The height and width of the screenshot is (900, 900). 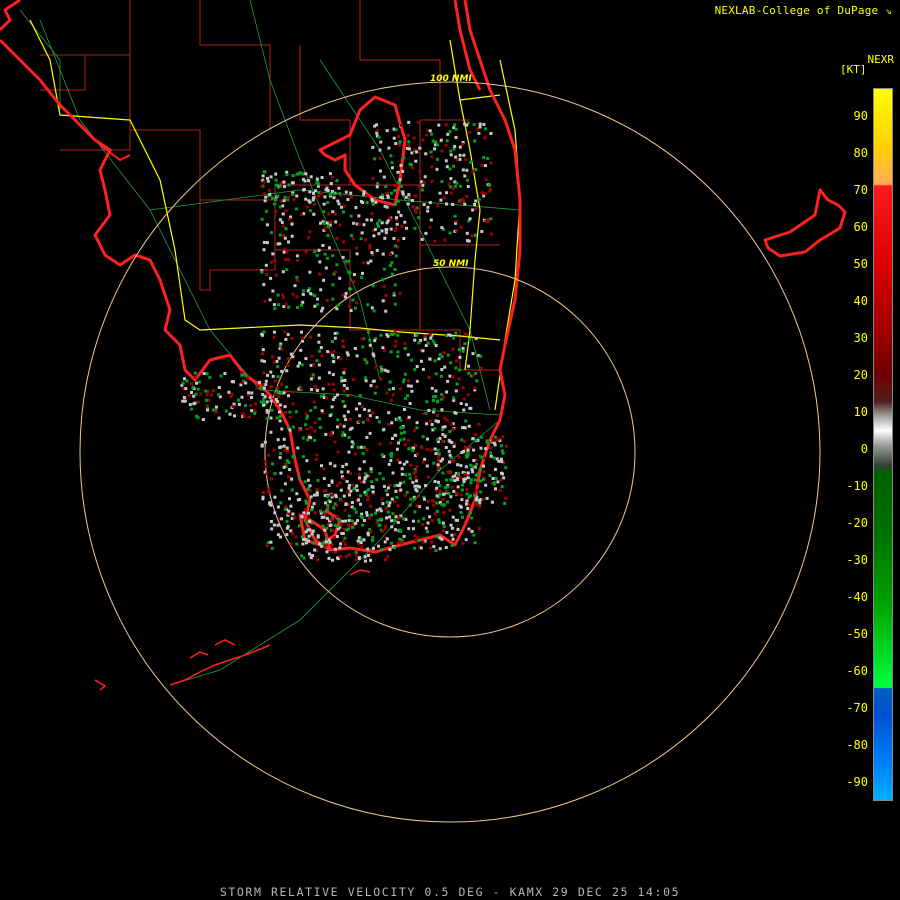 What do you see at coordinates (857, 745) in the screenshot?
I see `colorbar-tick: -80` at bounding box center [857, 745].